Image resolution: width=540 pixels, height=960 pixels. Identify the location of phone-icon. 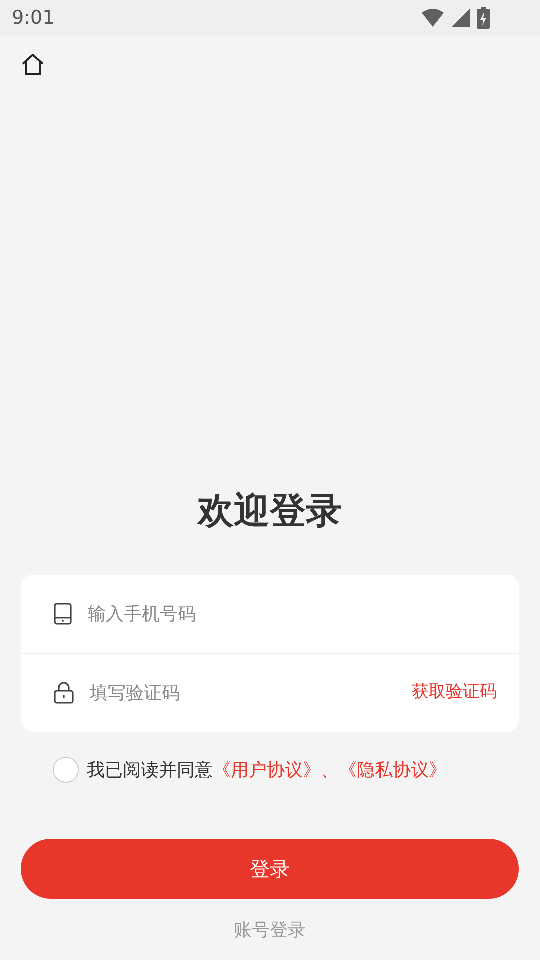
(63, 614).